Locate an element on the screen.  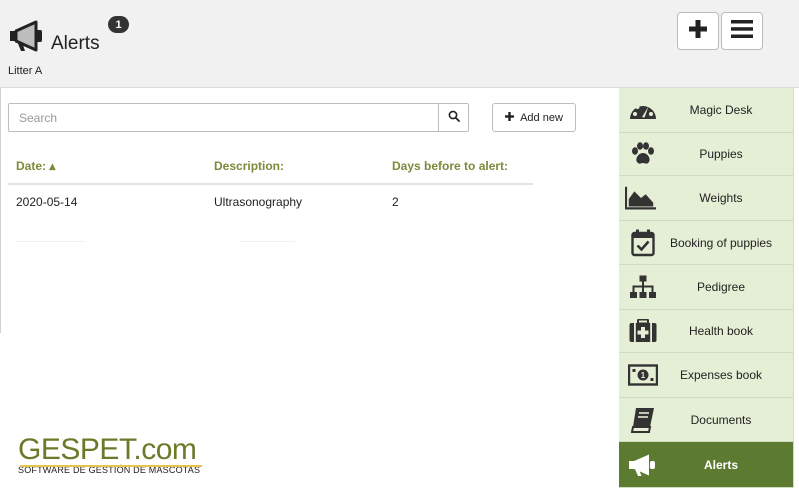
column-header-description: Description: is located at coordinates (249, 166).